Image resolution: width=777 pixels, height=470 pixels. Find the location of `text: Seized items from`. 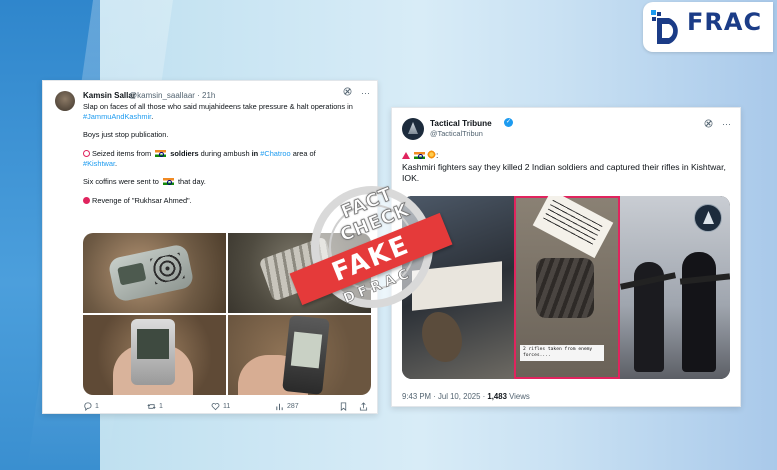

text: Seized items from is located at coordinates (123, 153).